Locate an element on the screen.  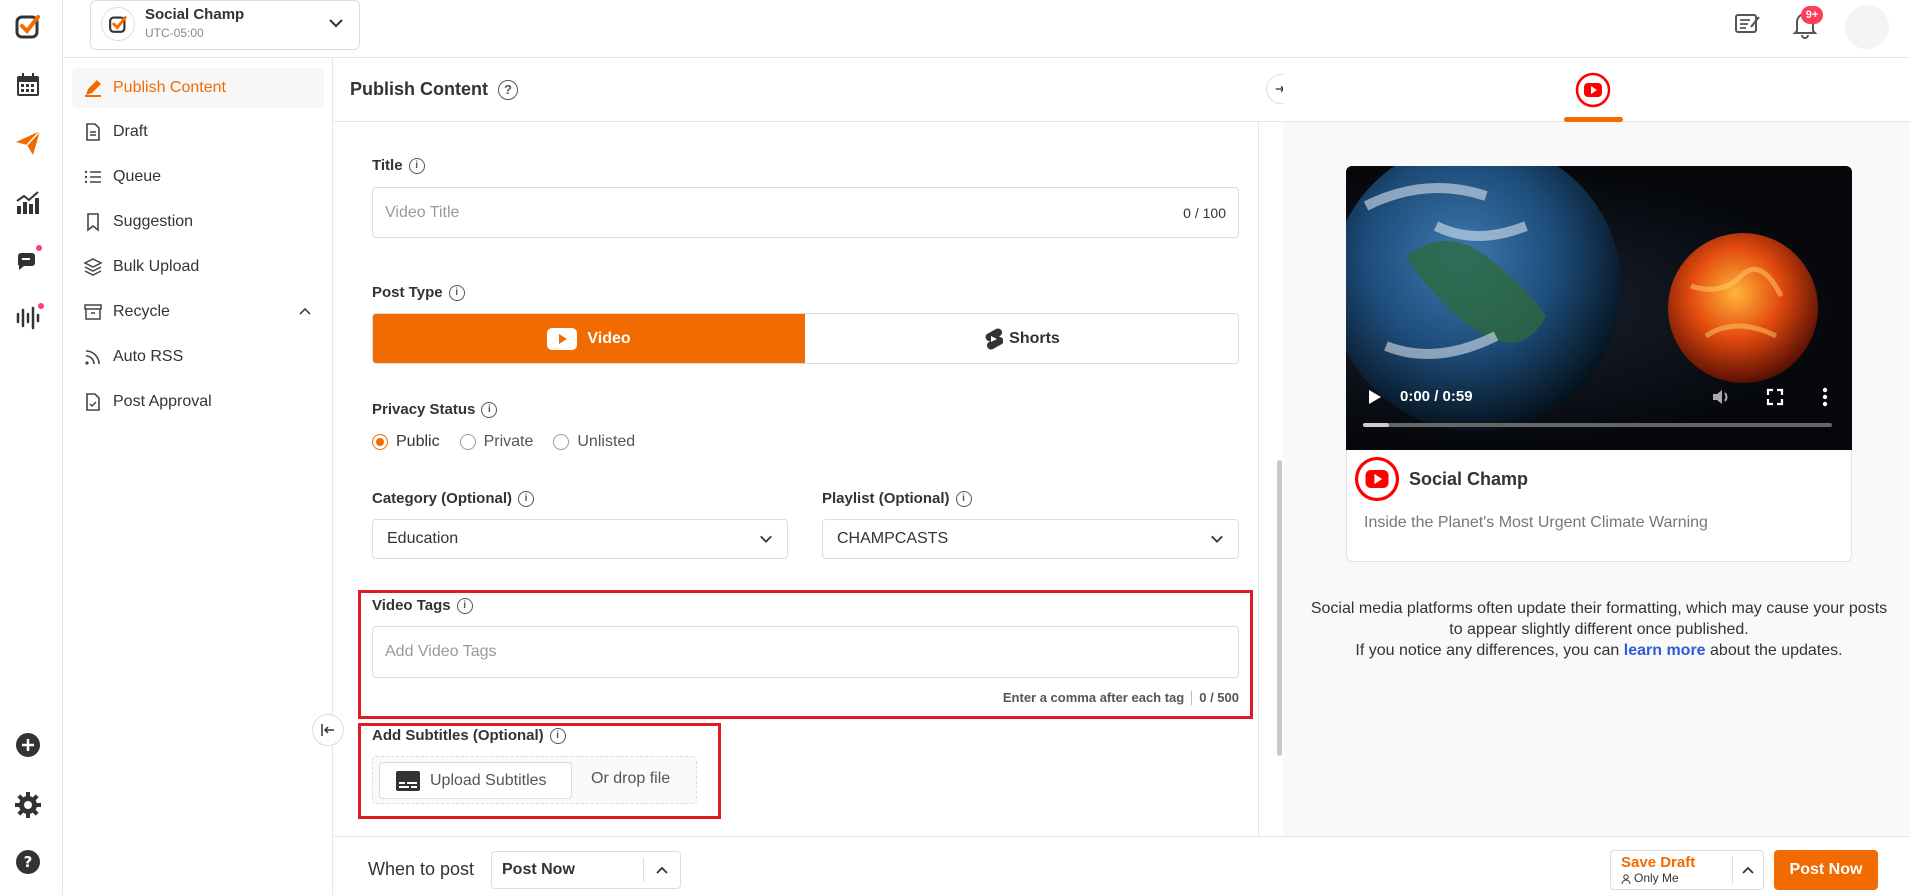
post-type-toggle: Video Shorts is located at coordinates (805, 338).